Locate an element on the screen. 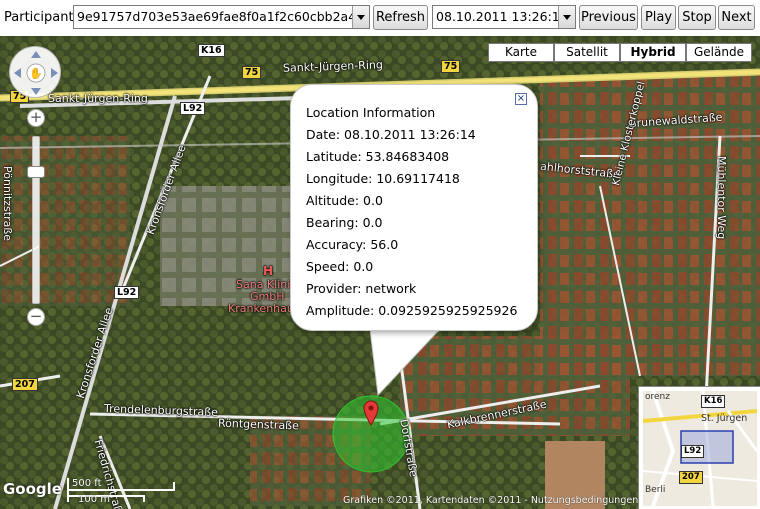 This screenshot has width=760, height=509. maptype-button-karte: Karte is located at coordinates (521, 52).